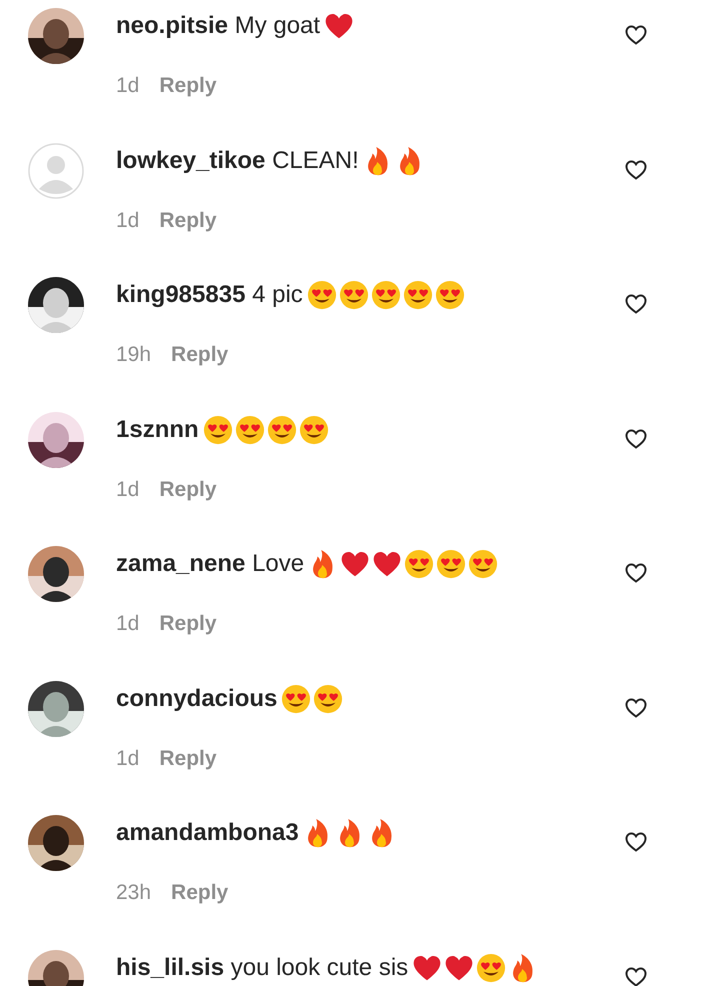 Image resolution: width=720 pixels, height=986 pixels. Describe the element at coordinates (134, 893) in the screenshot. I see `comment-time: 23h` at that location.